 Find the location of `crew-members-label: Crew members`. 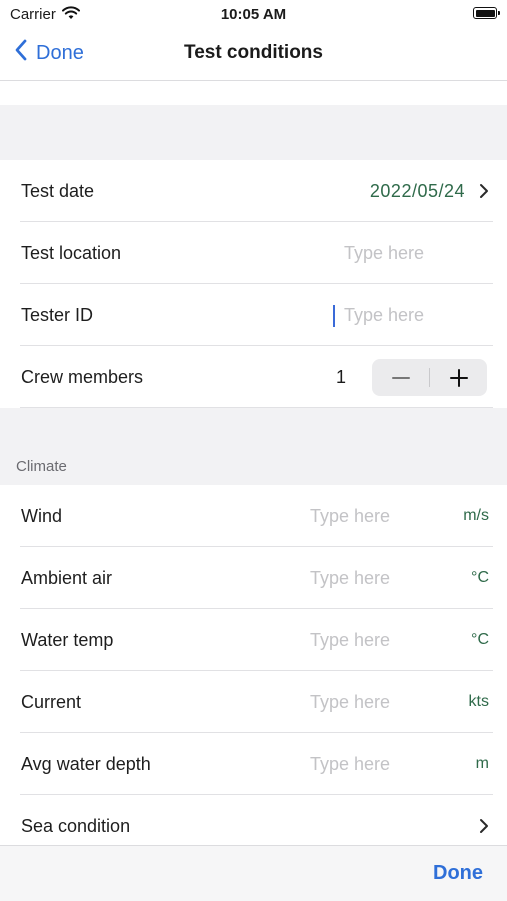

crew-members-label: Crew members is located at coordinates (82, 377).